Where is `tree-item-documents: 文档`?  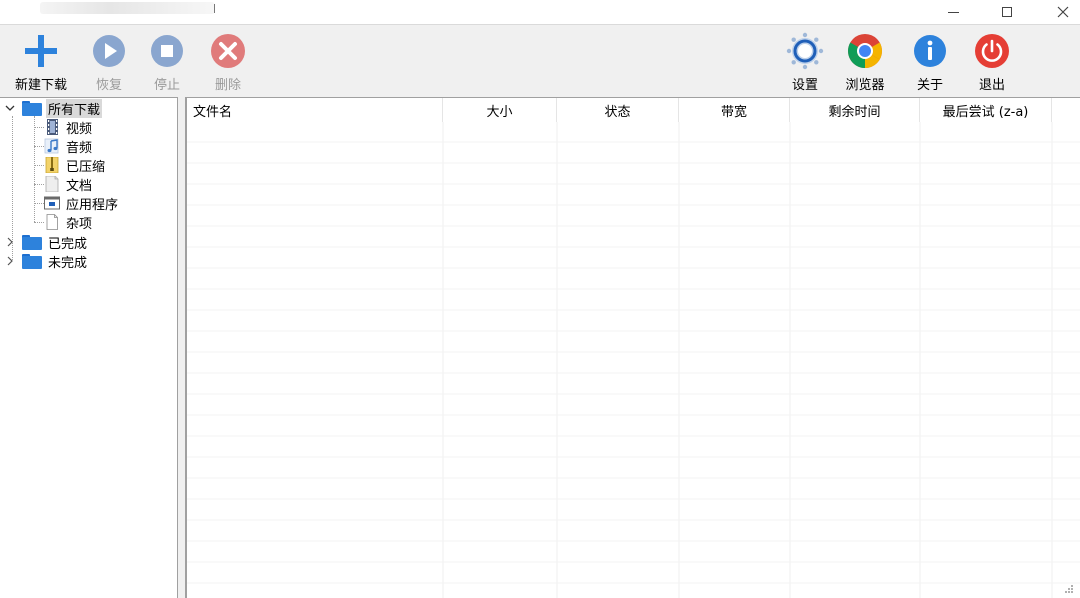
tree-item-documents: 文档 is located at coordinates (69, 184).